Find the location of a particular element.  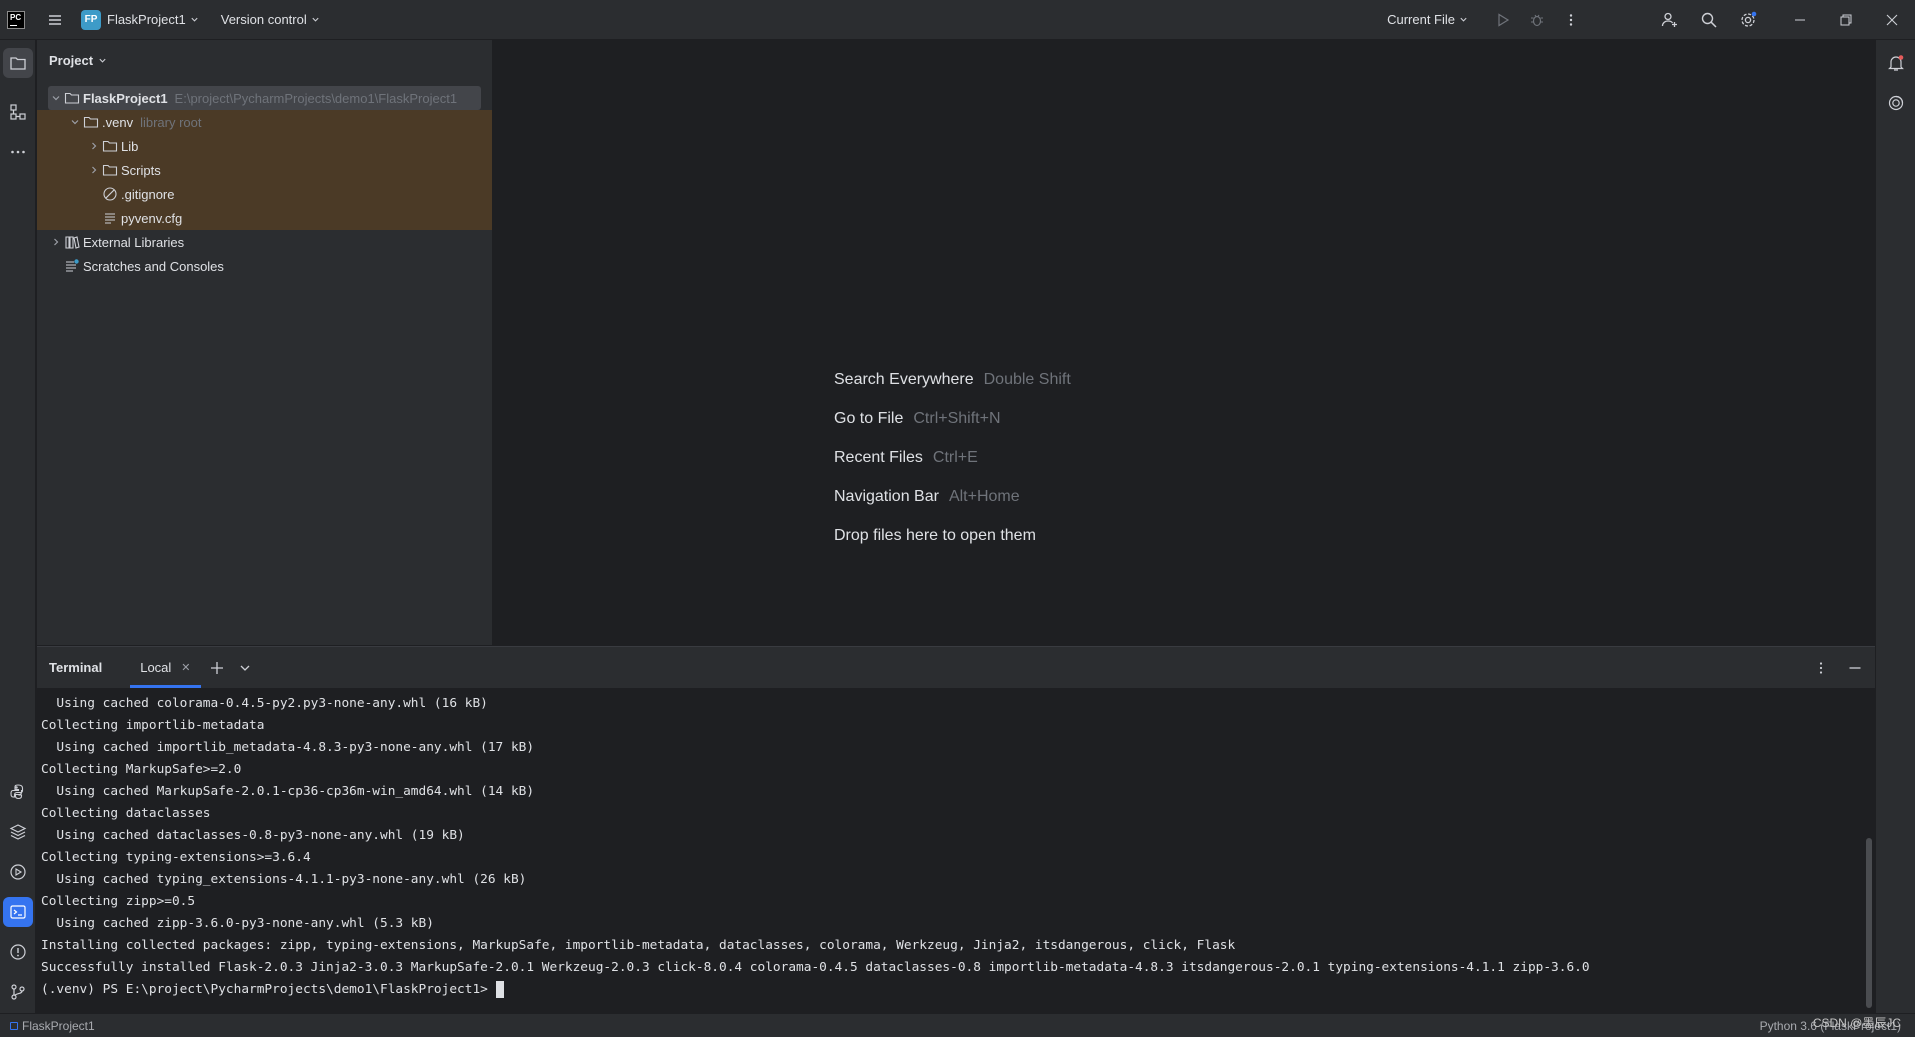

hint-action: Recent Files is located at coordinates (878, 468).